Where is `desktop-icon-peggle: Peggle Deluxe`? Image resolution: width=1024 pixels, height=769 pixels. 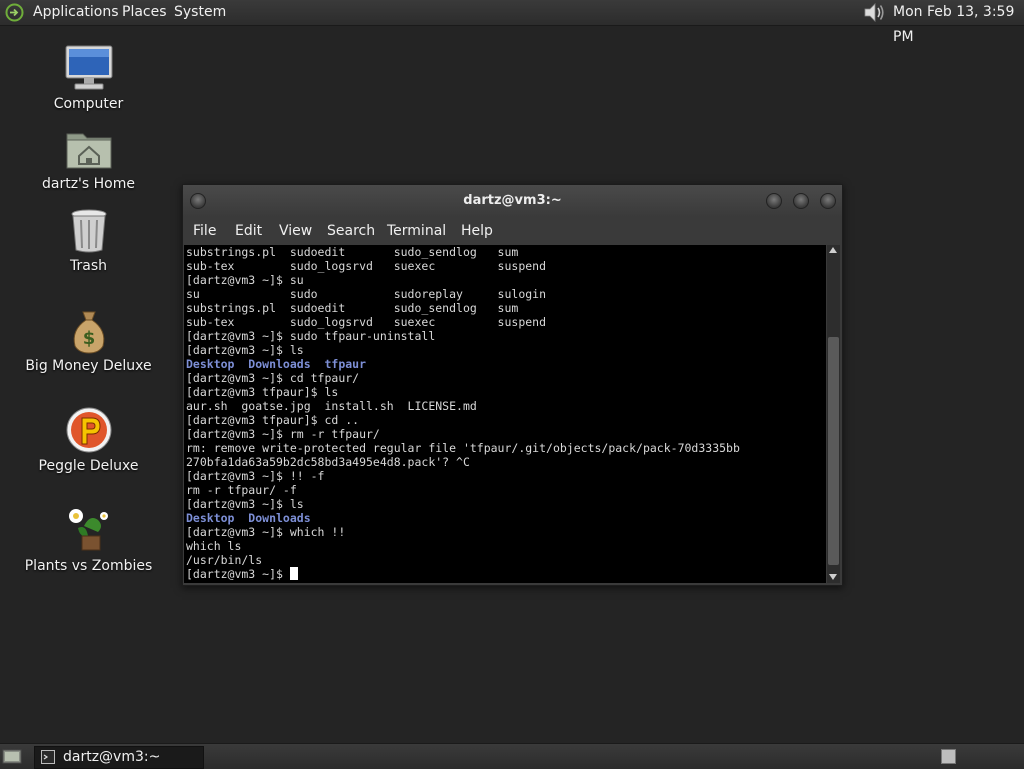 desktop-icon-peggle: Peggle Deluxe is located at coordinates (88, 440).